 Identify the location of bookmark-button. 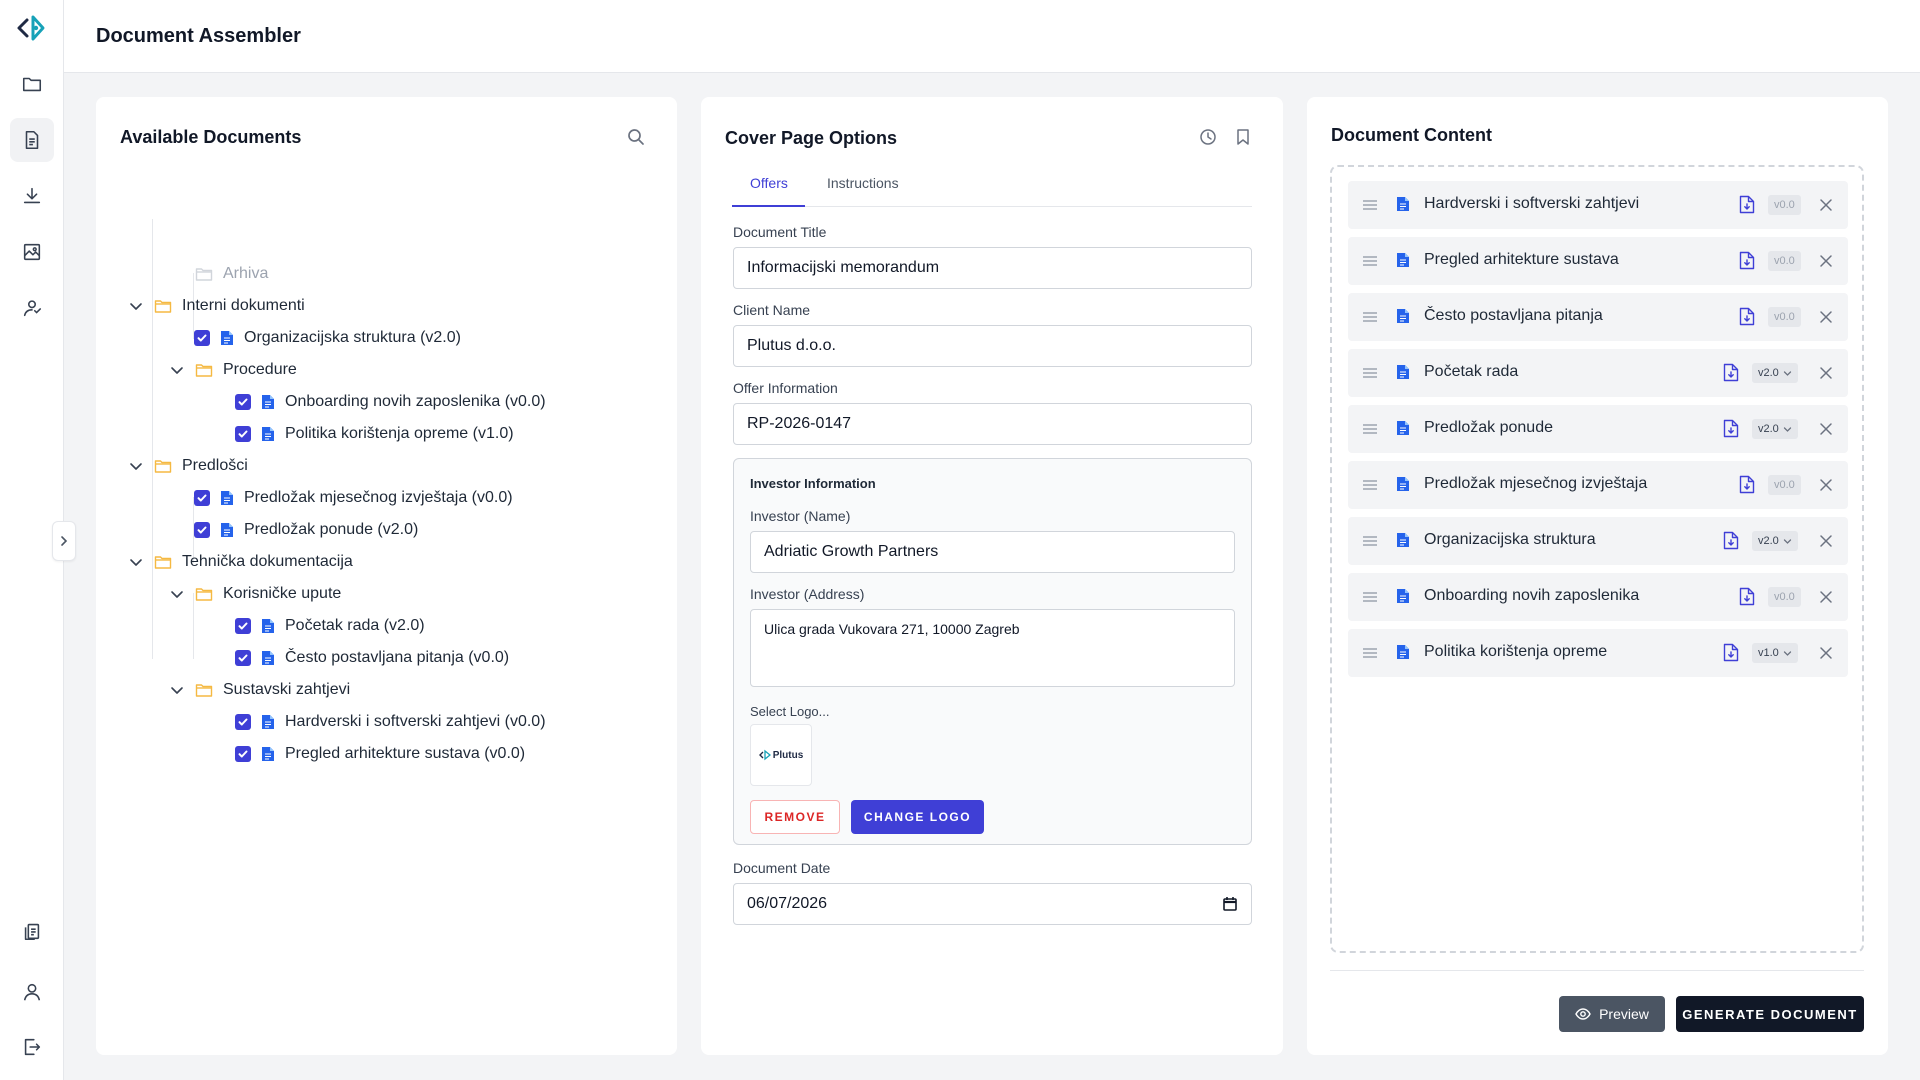
(1243, 137).